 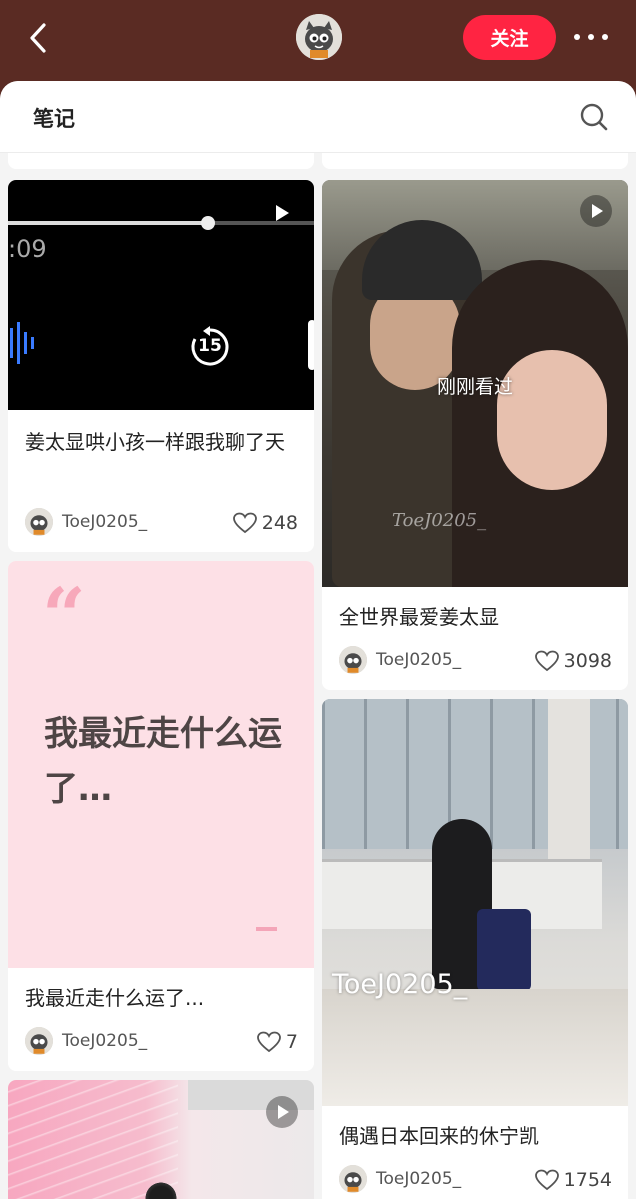 I want to click on pillar, so click(x=569, y=779).